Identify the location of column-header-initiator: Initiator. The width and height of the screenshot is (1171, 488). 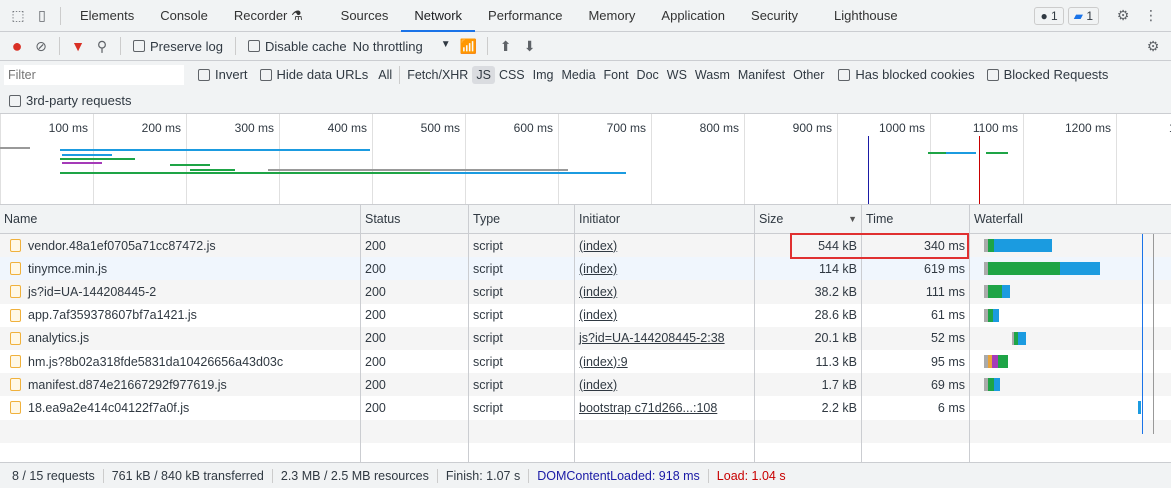
(665, 219).